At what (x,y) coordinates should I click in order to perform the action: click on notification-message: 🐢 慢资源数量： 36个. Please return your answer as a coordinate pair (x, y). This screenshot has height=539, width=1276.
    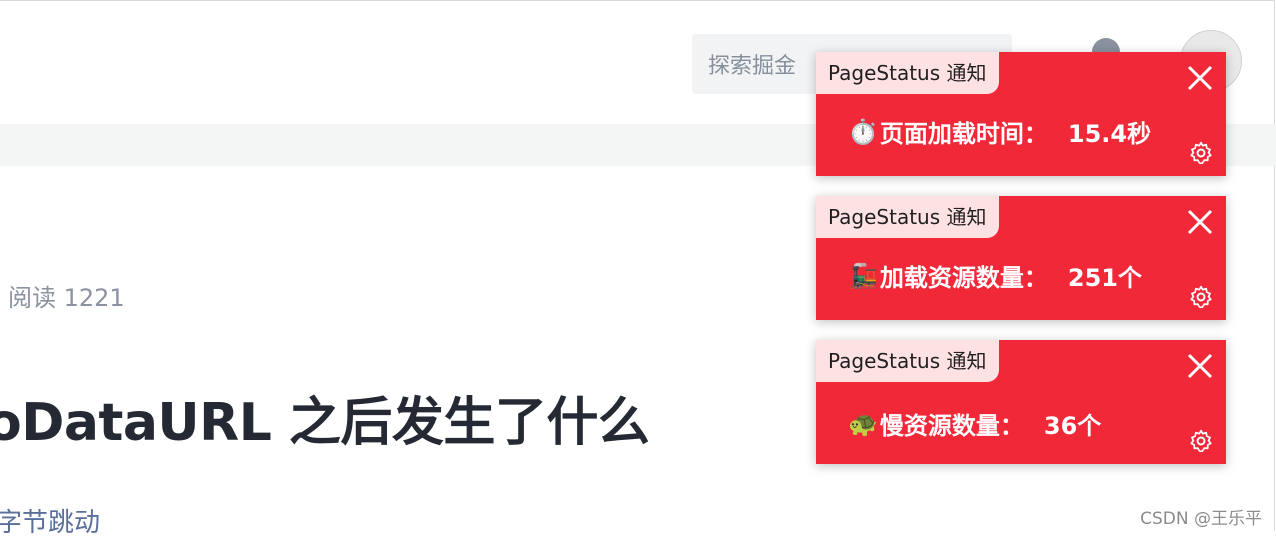
    Looking at the image, I should click on (974, 423).